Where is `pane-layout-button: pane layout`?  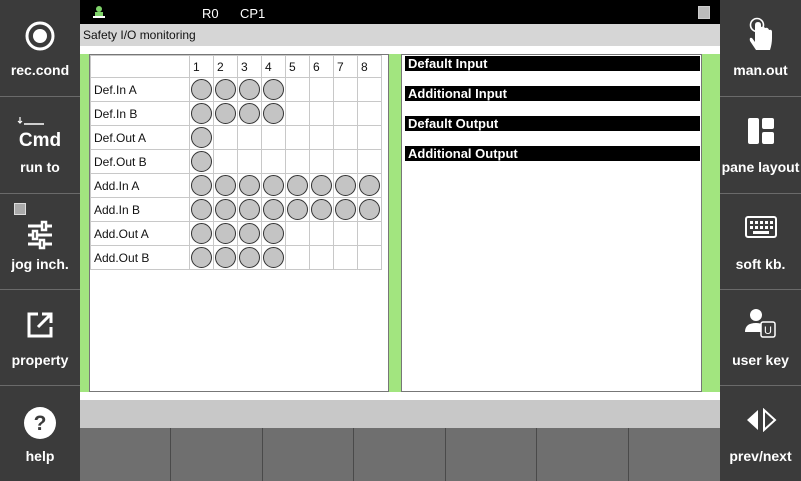 pane-layout-button: pane layout is located at coordinates (760, 145).